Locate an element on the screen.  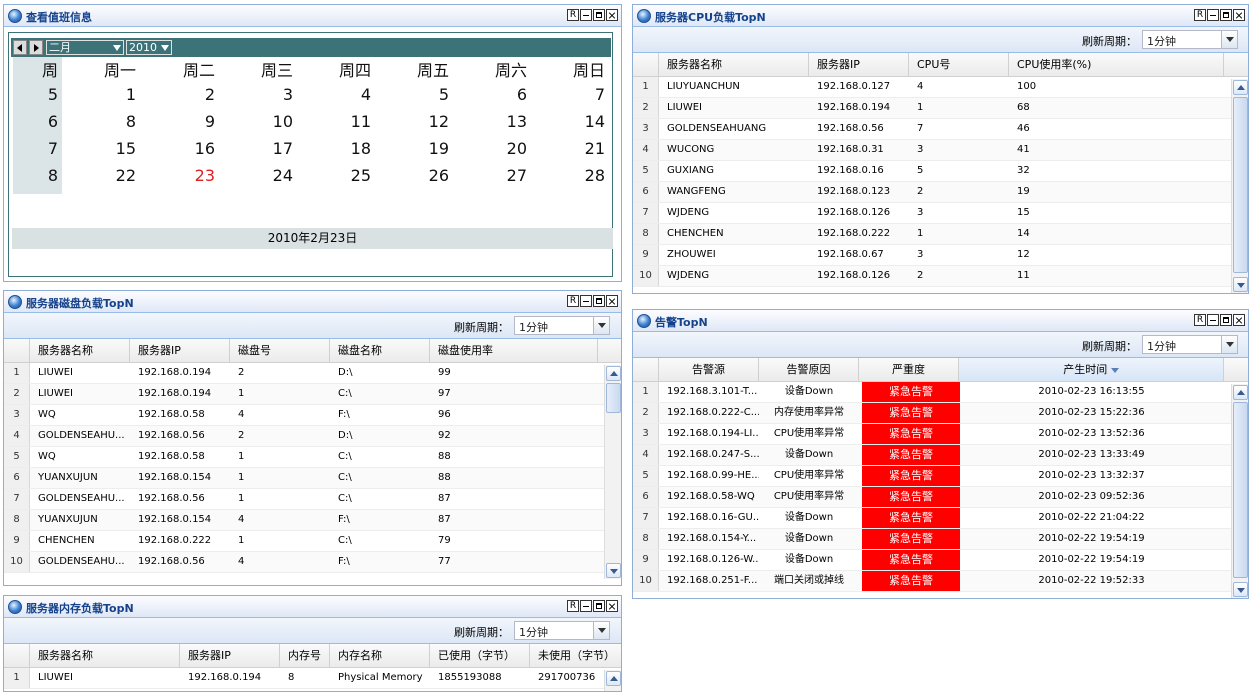
column-header: 磁盘使用率 is located at coordinates (514, 350).